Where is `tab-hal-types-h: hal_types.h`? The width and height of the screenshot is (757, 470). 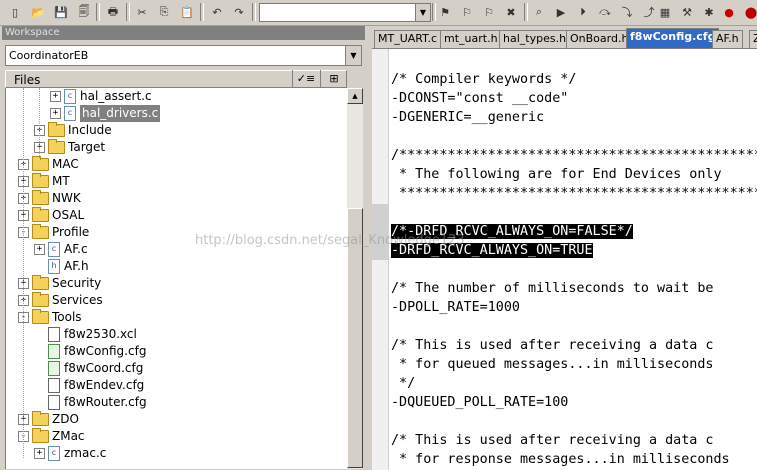 tab-hal-types-h: hal_types.h is located at coordinates (535, 39).